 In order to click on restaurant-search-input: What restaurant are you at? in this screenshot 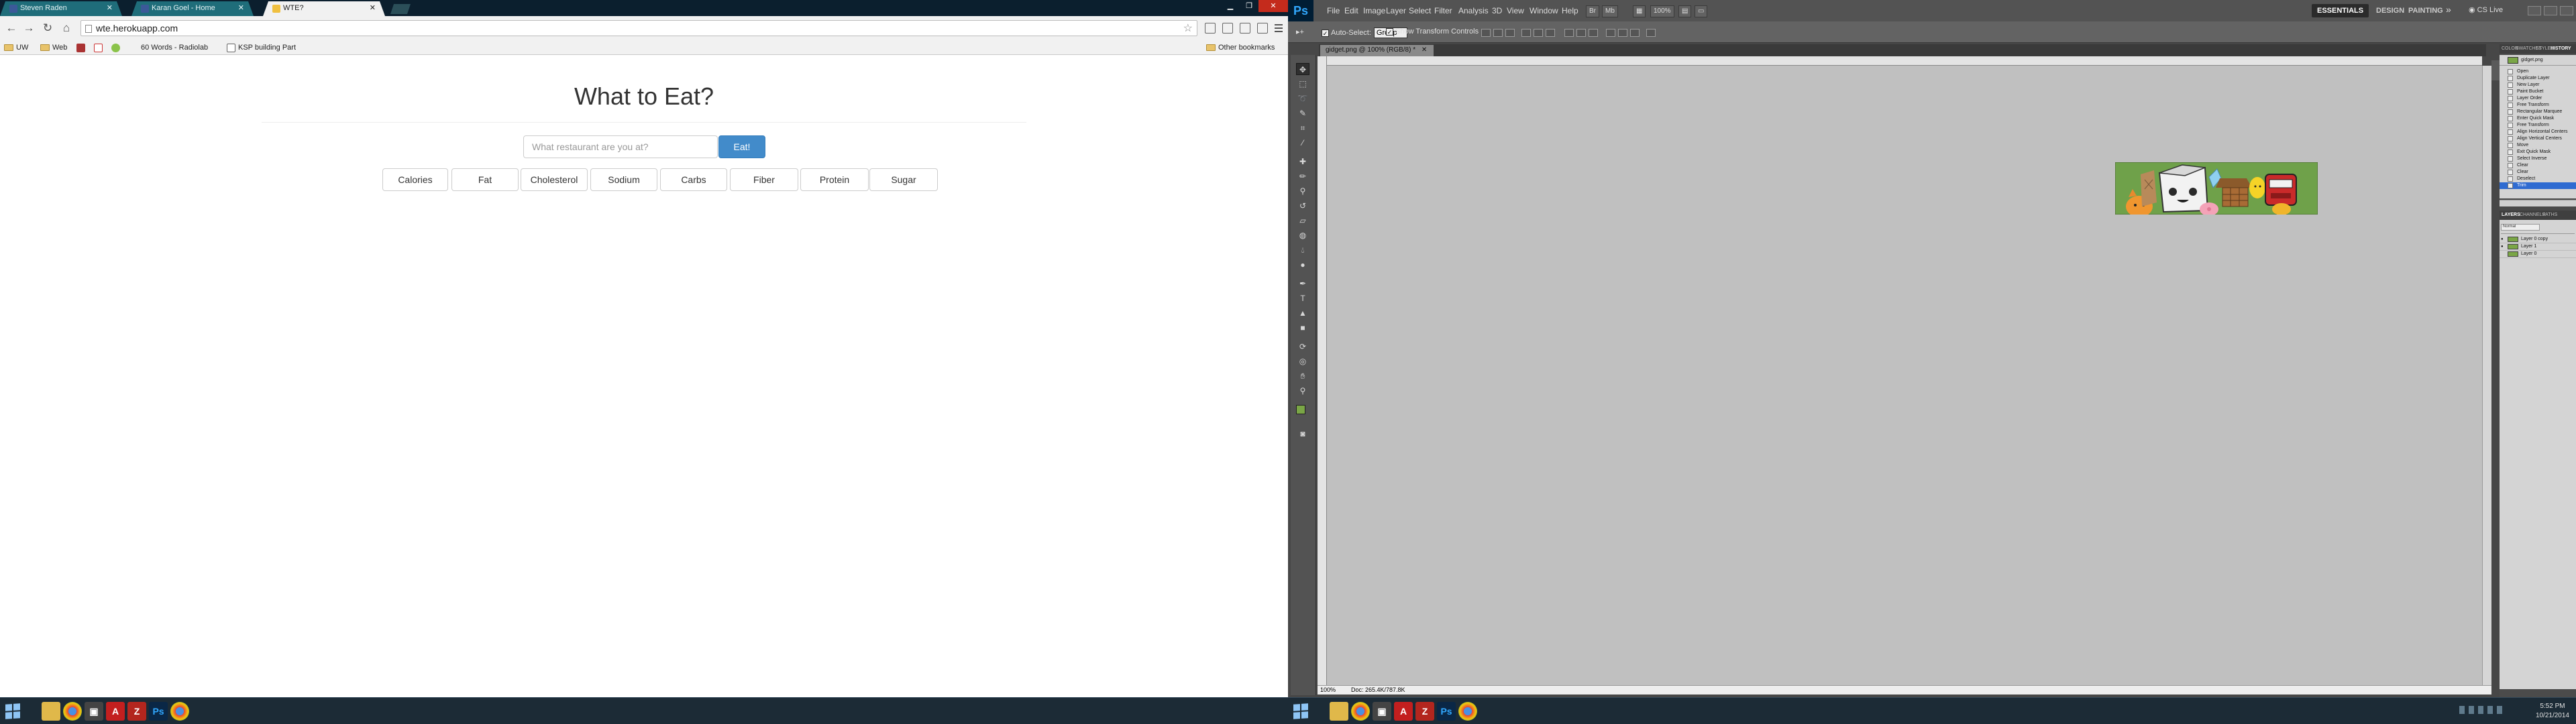, I will do `click(620, 146)`.